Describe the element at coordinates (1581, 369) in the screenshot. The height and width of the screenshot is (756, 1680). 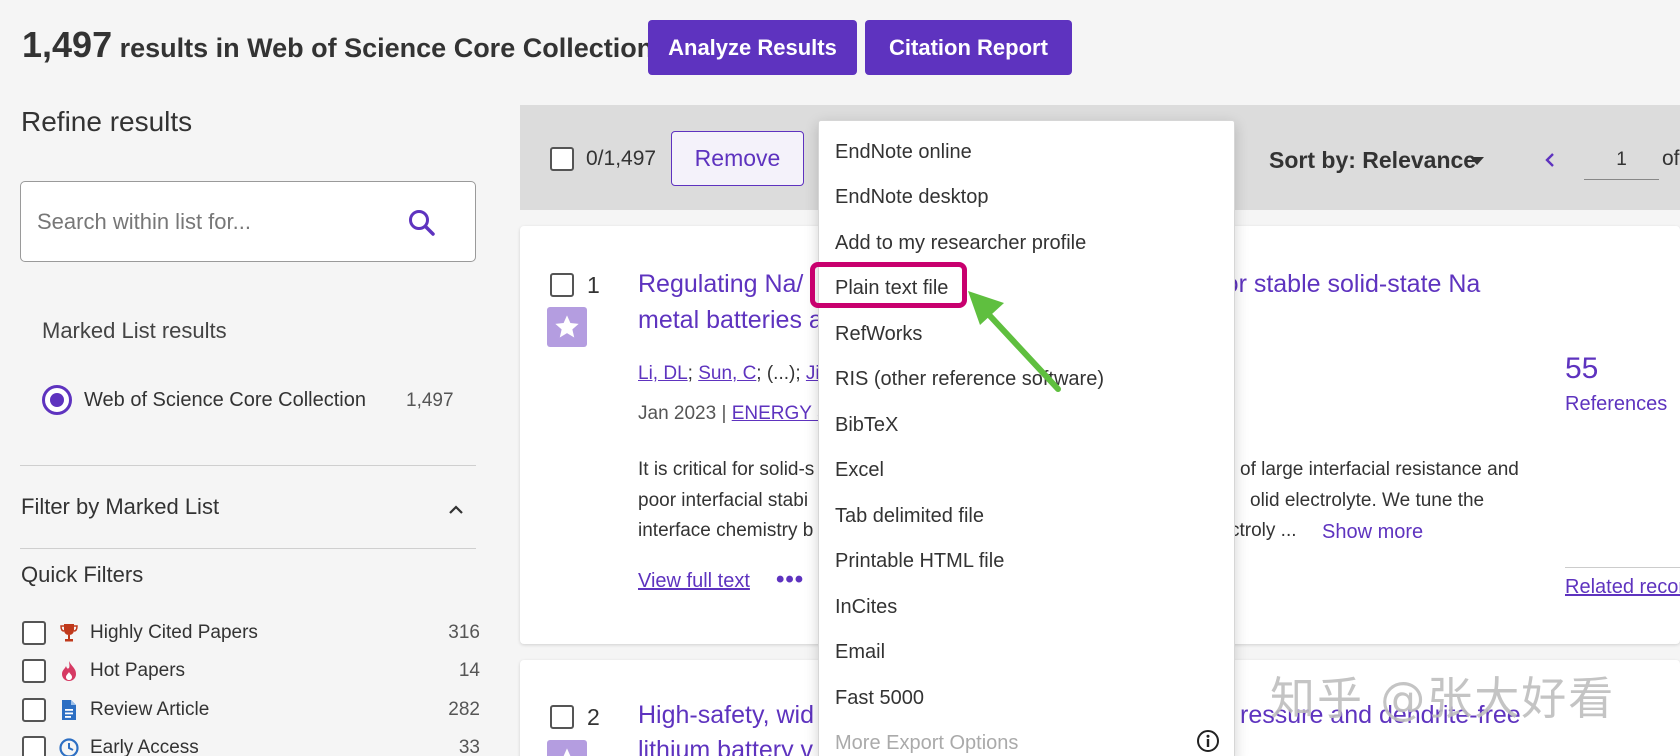
I see `references-count: 55` at that location.